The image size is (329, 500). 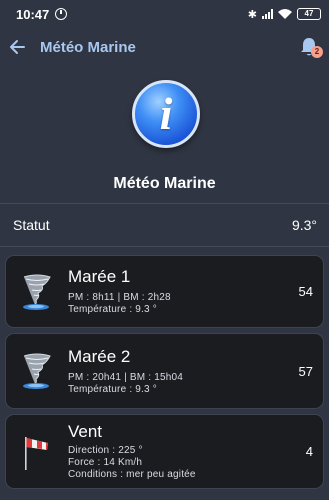 What do you see at coordinates (309, 451) in the screenshot?
I see `card-value: 4` at bounding box center [309, 451].